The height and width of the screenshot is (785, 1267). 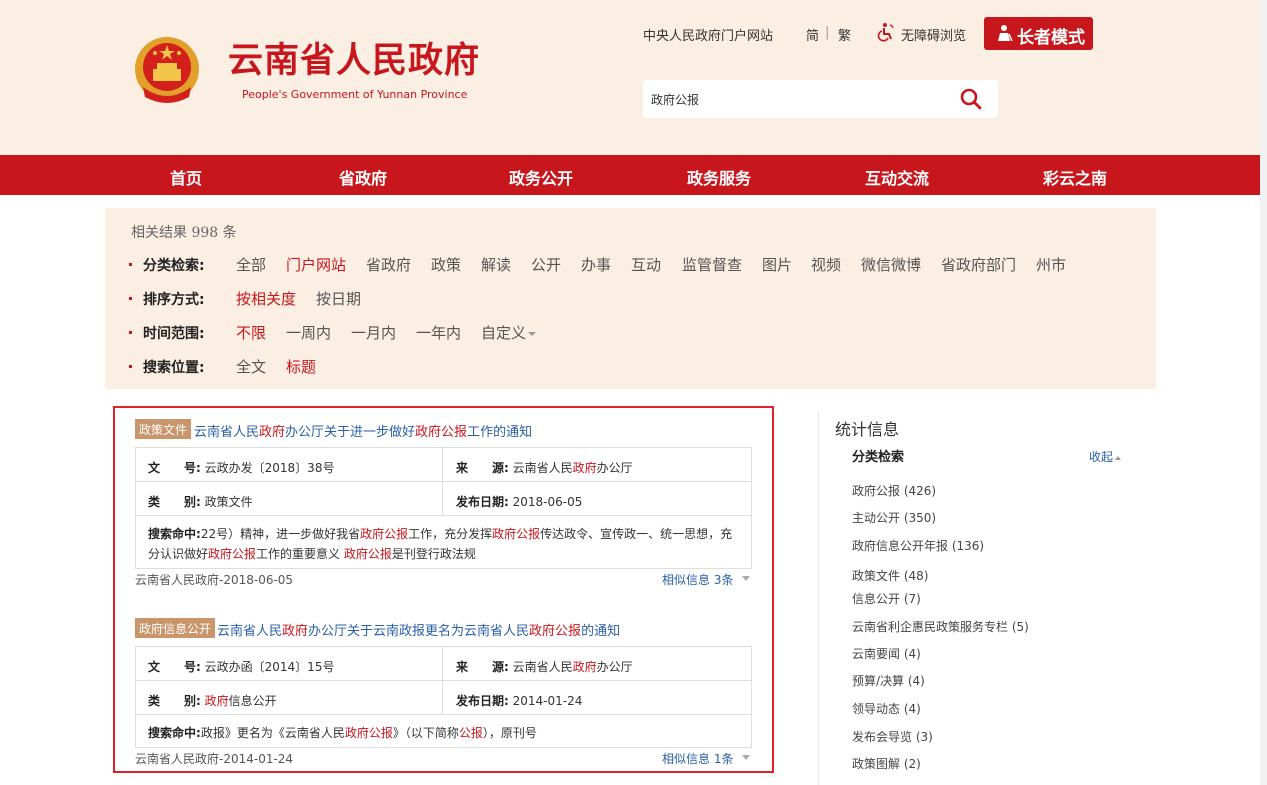 I want to click on collapse-link: 收起, so click(x=1105, y=456).